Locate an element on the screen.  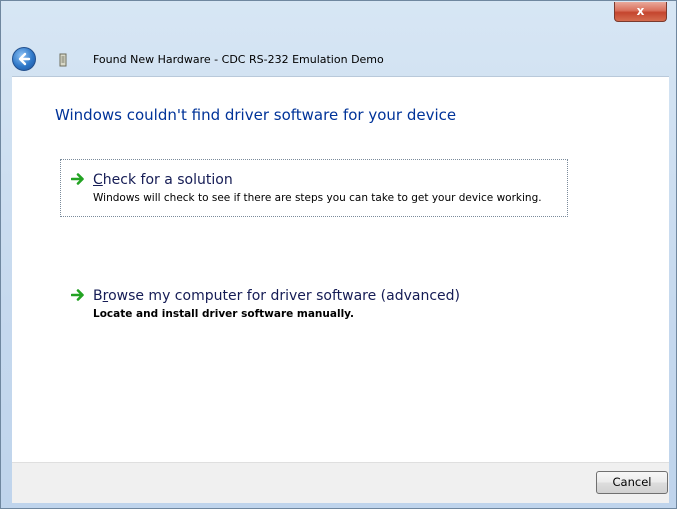
option-title-prefix: B is located at coordinates (98, 296).